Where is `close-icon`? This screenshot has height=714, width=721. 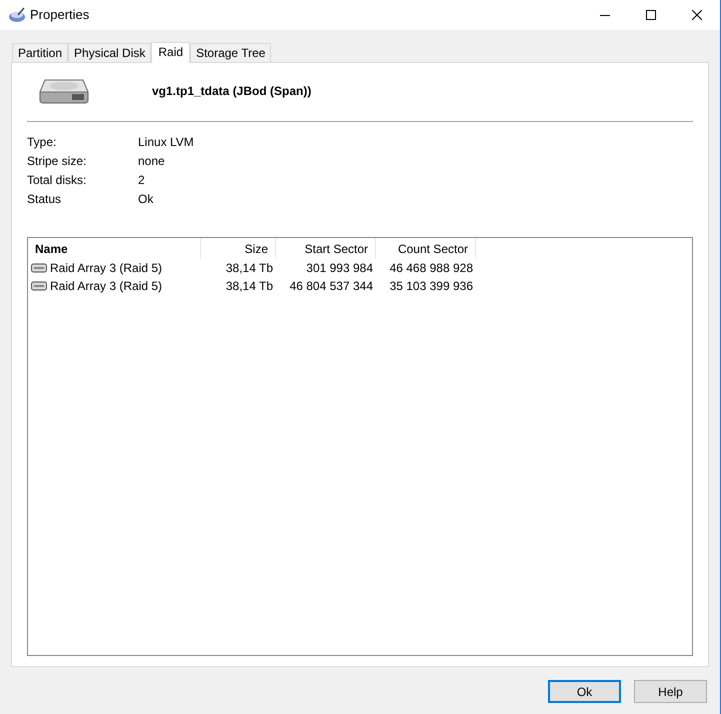
close-icon is located at coordinates (697, 15).